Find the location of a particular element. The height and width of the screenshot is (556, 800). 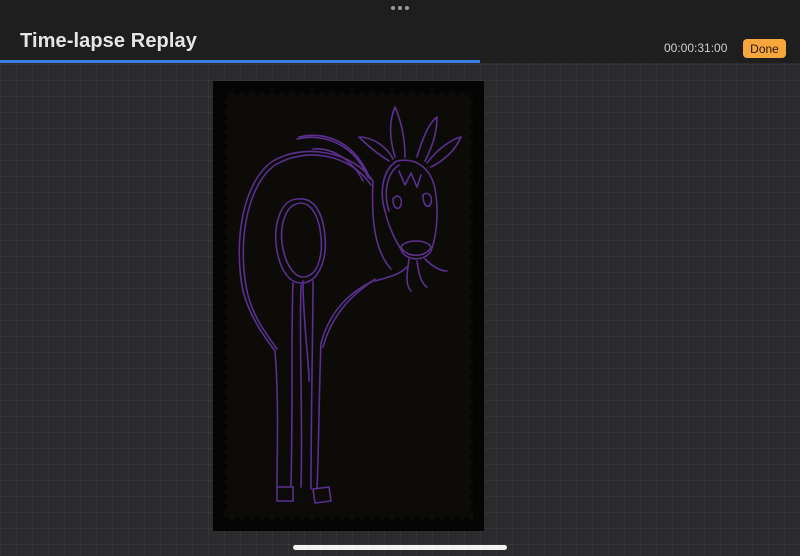

playback-progress-track is located at coordinates (400, 61).